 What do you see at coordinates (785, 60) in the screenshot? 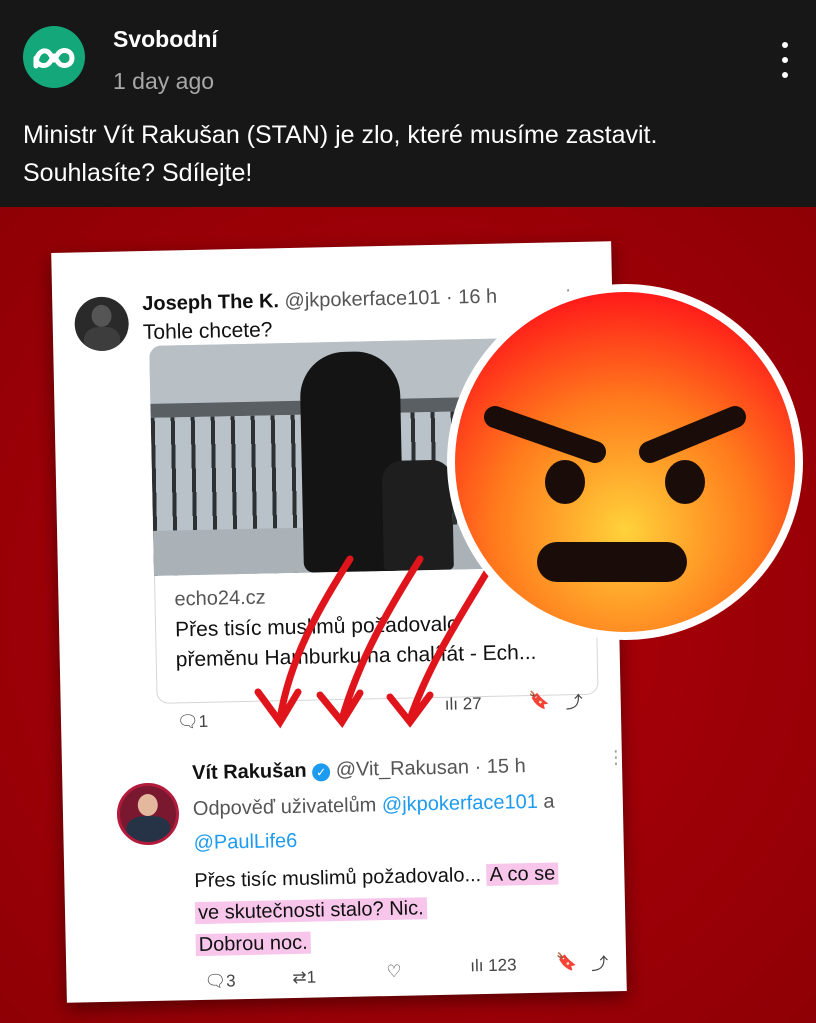
I see `more-options-icon` at bounding box center [785, 60].